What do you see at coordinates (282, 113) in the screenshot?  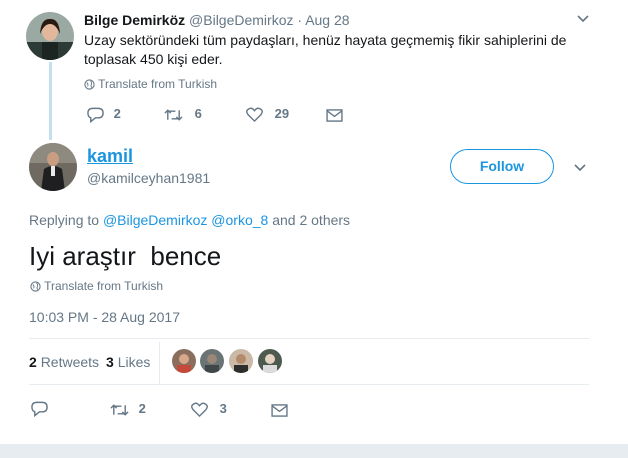 I see `like-count: 29` at bounding box center [282, 113].